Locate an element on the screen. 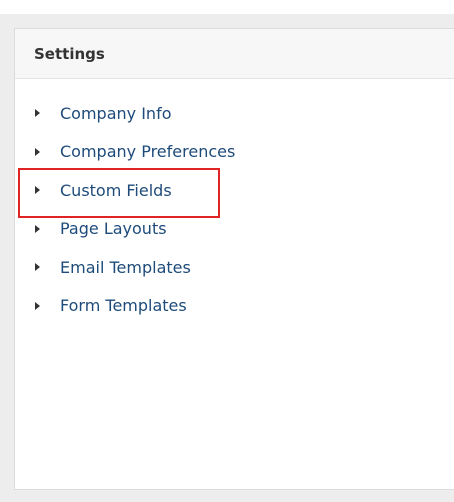 This screenshot has width=454, height=502. settings-item-form-templates: Form Templates is located at coordinates (125, 306).